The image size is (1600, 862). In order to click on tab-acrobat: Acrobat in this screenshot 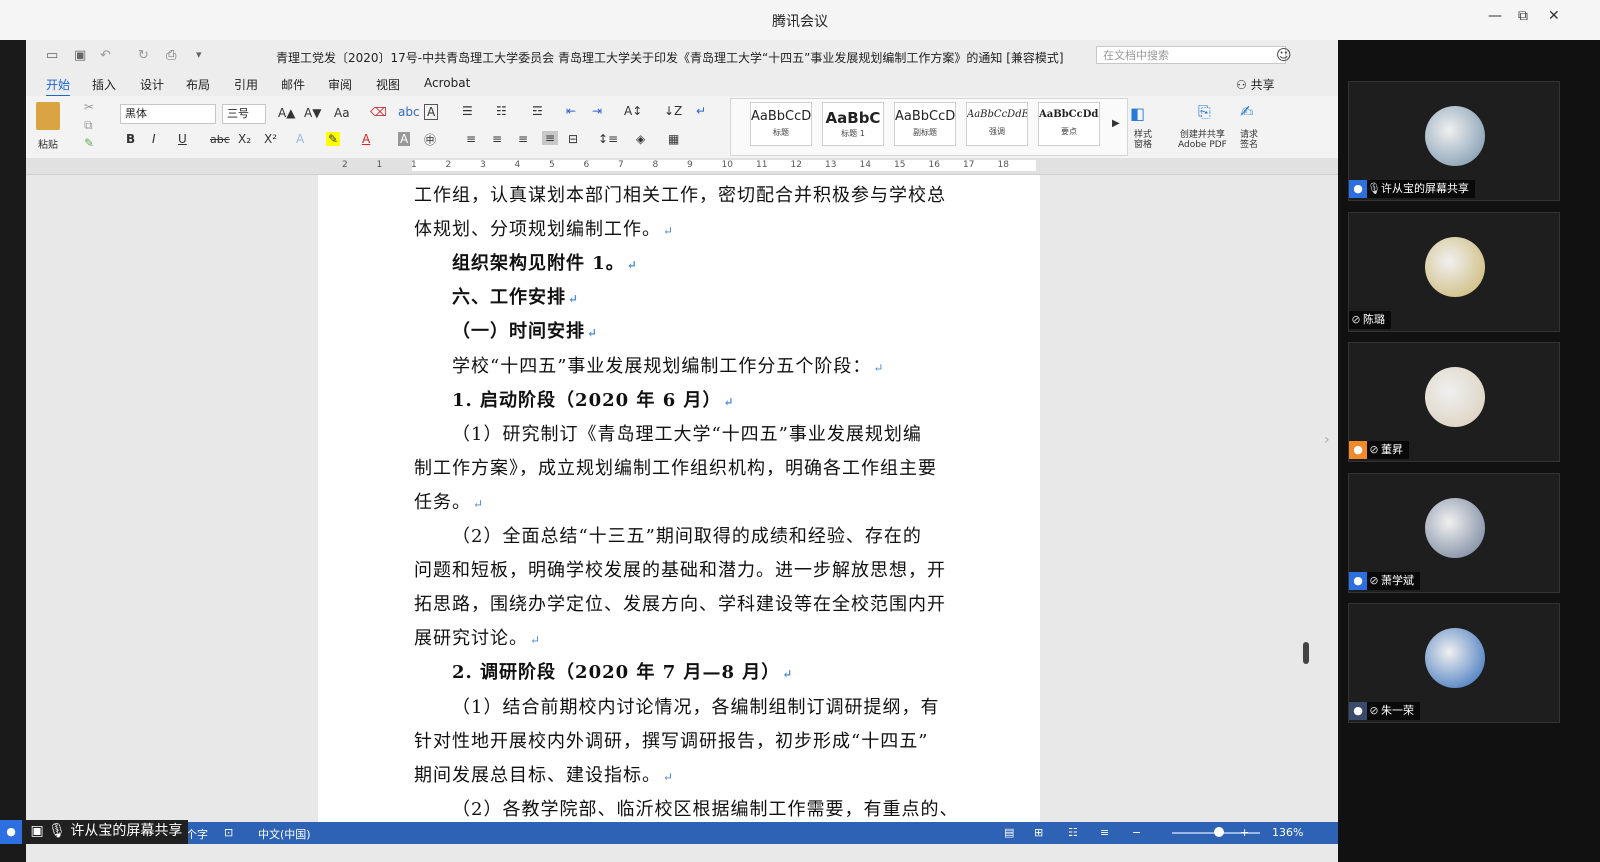, I will do `click(447, 83)`.